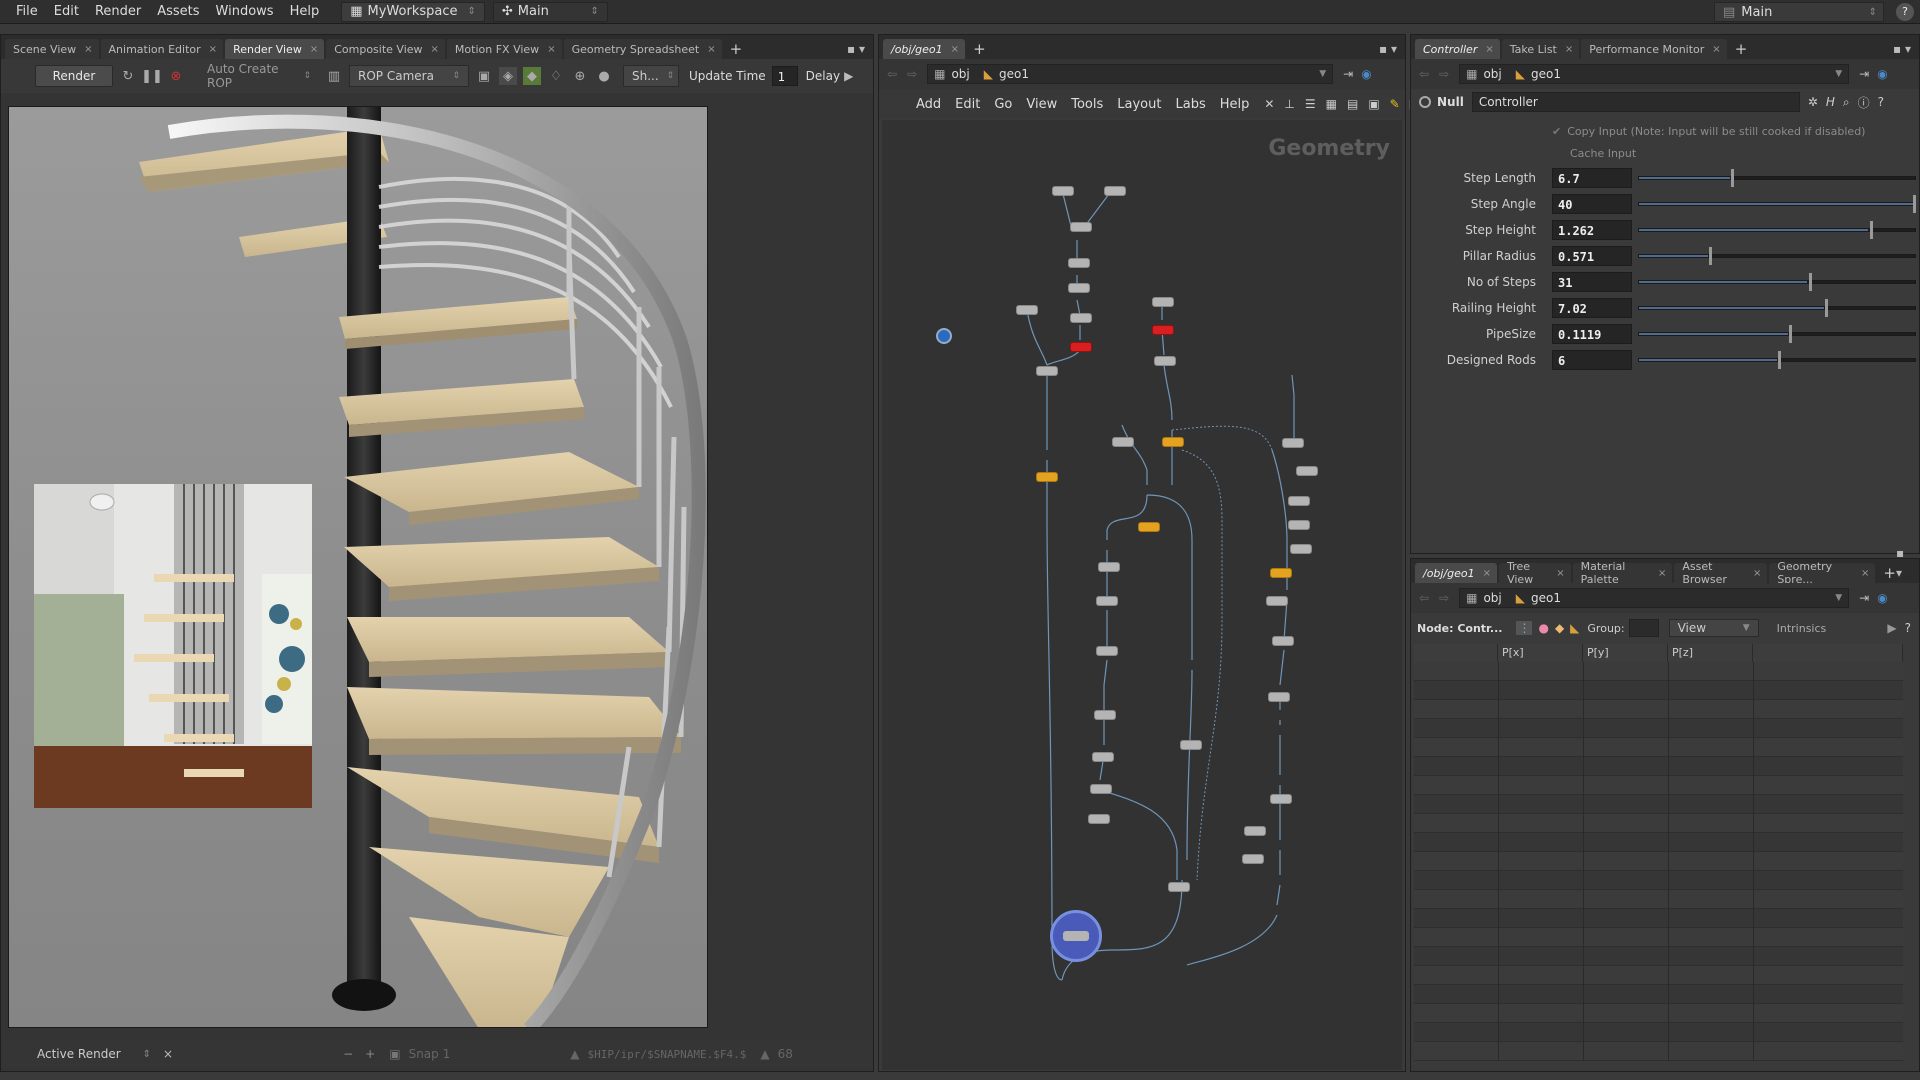 This screenshot has height=1080, width=1920. Describe the element at coordinates (651, 76) in the screenshot. I see `shading-menu: Sh... ⇕` at that location.